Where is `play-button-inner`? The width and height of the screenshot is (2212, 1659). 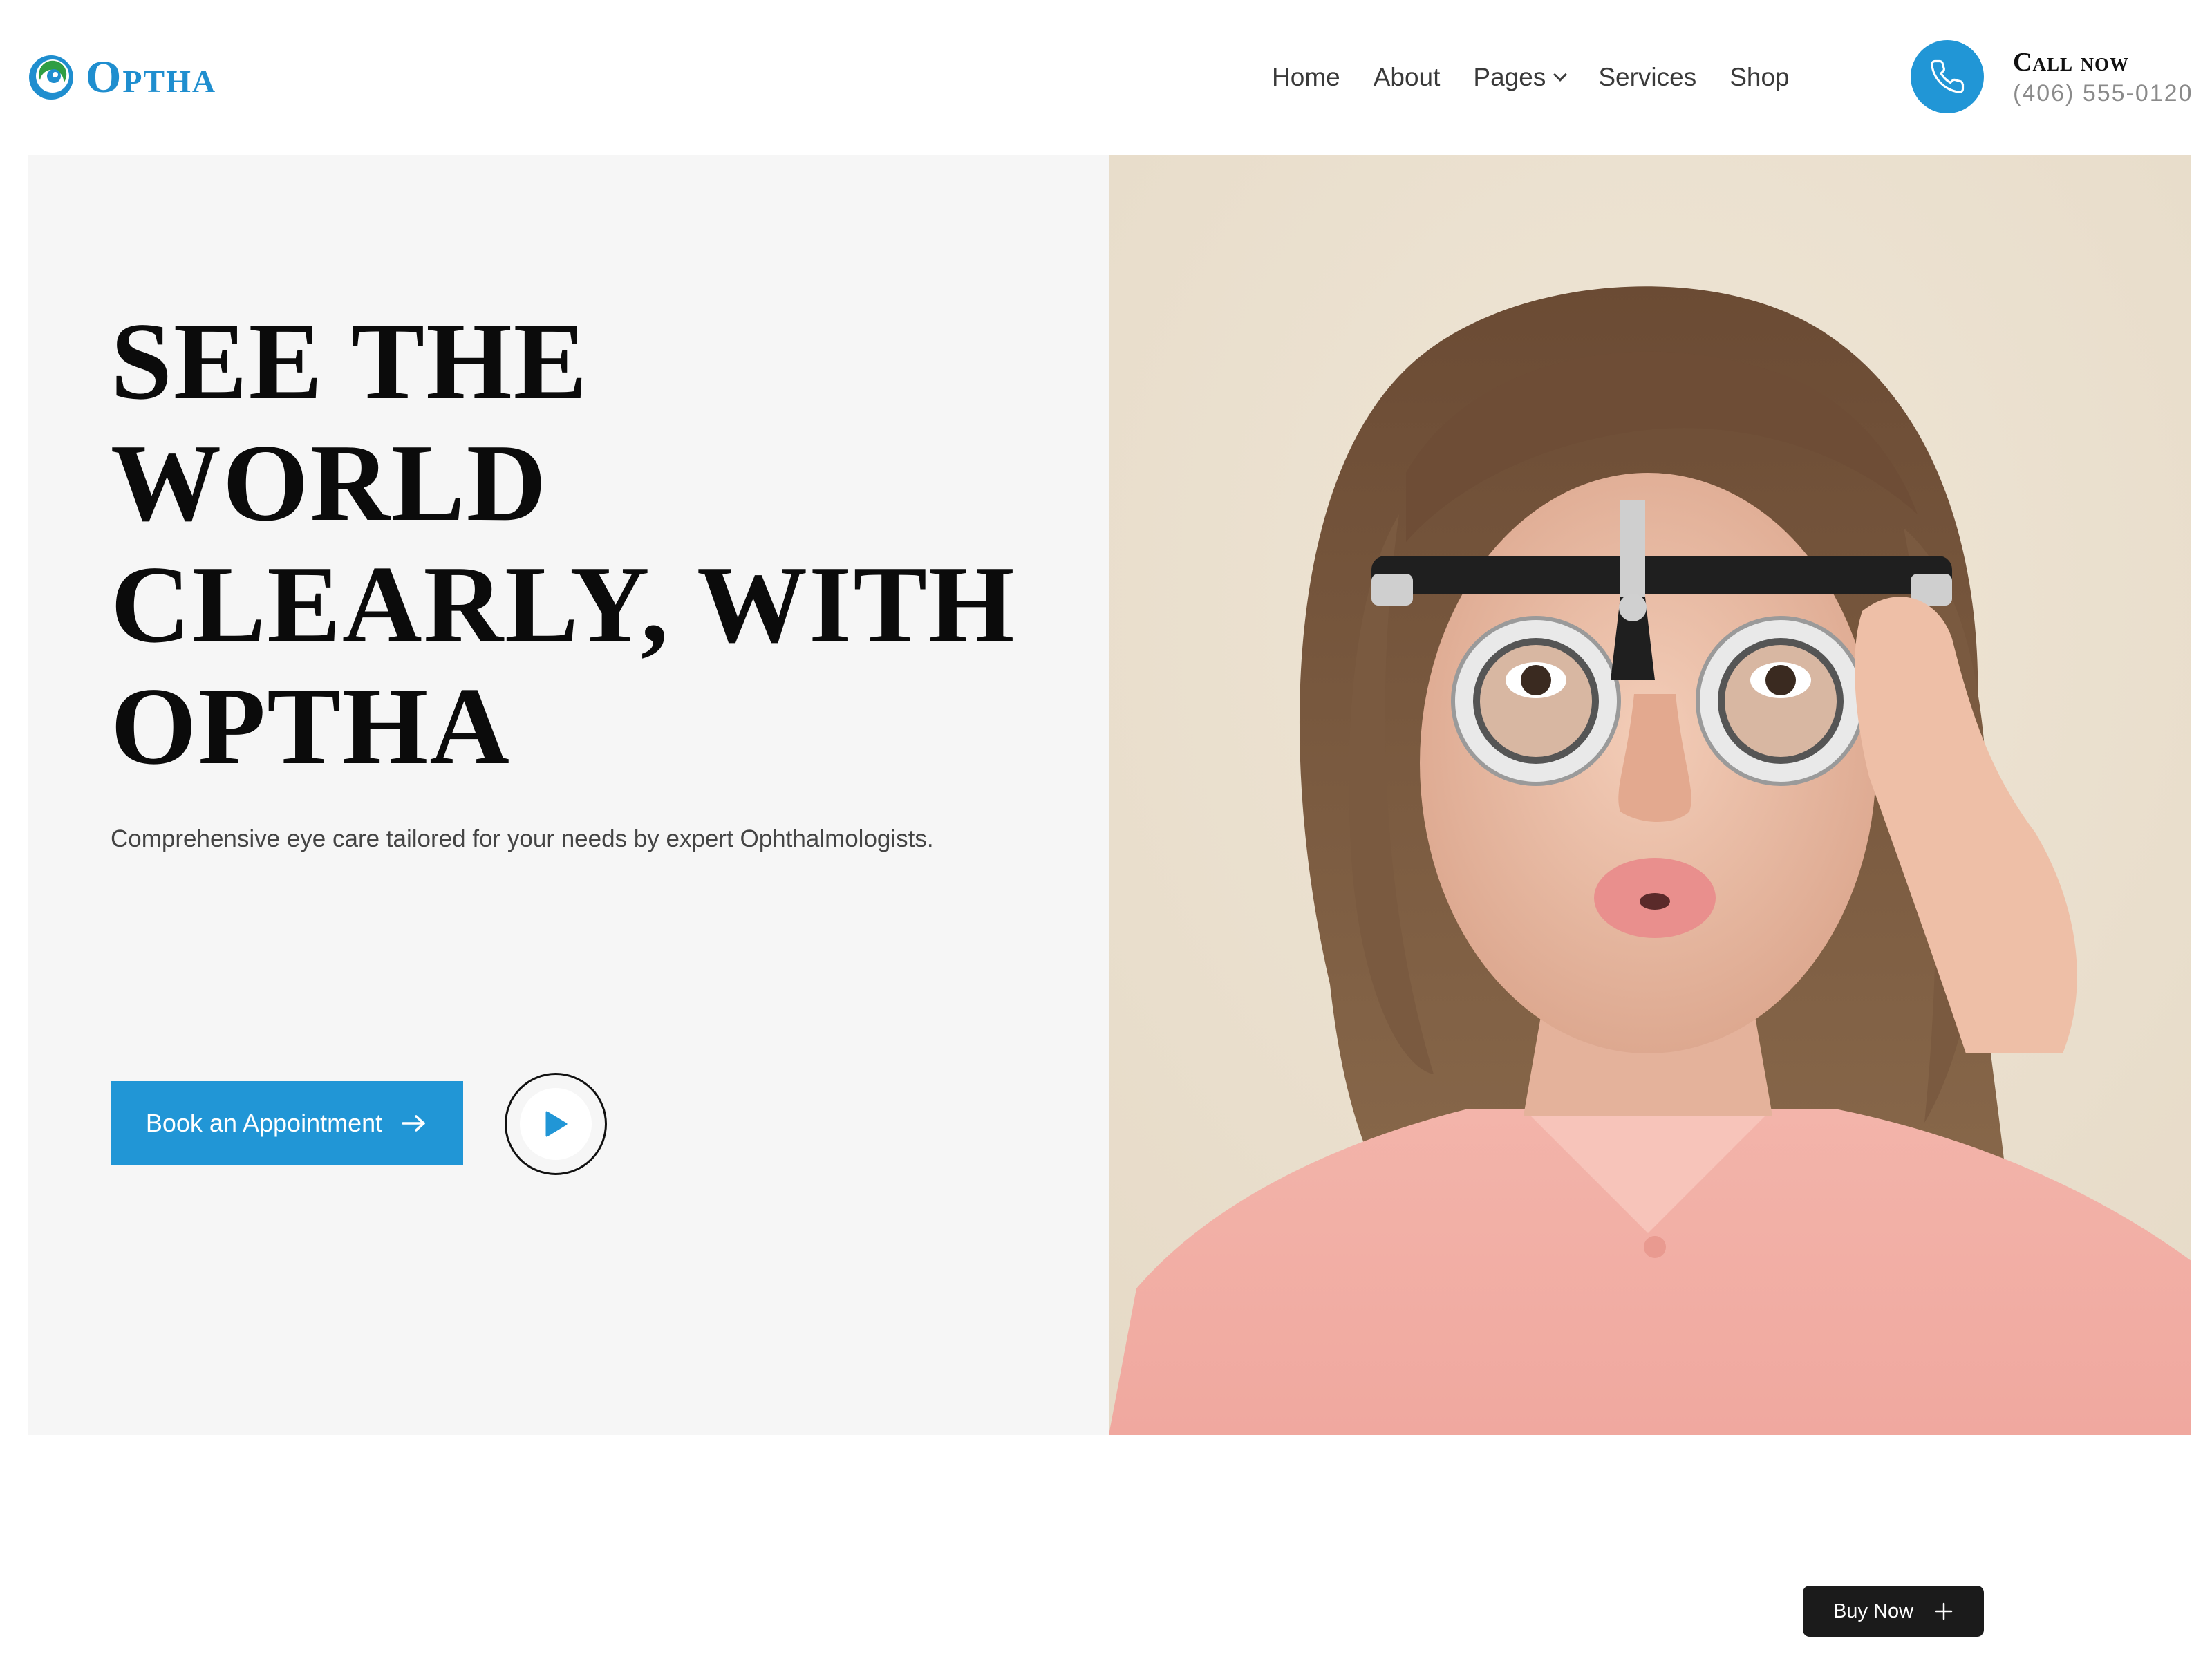 play-button-inner is located at coordinates (556, 1124).